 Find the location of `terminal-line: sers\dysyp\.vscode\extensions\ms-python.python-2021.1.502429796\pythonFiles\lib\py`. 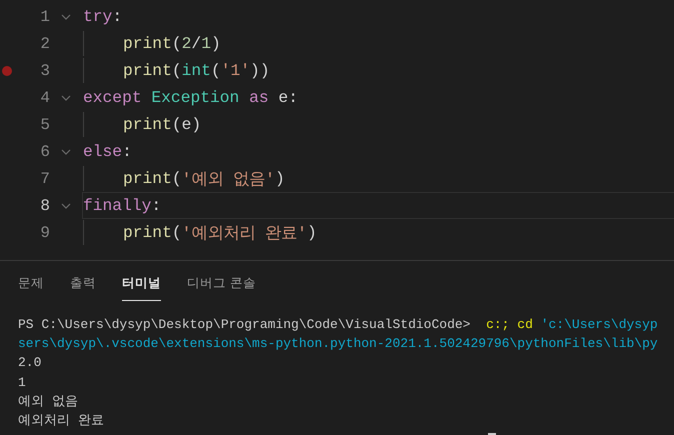

terminal-line: sers\dysyp\.vscode\extensions\ms-python.python-2021.1.502429796\pythonFiles\lib\py is located at coordinates (338, 344).